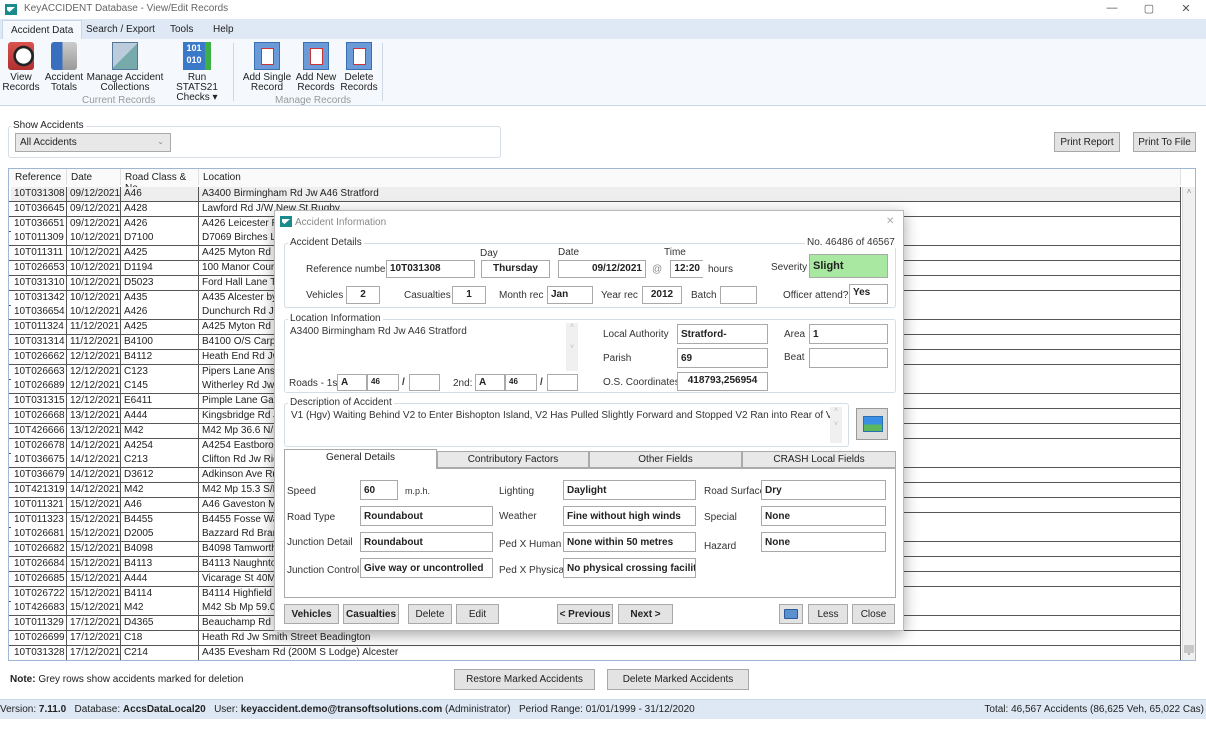 This screenshot has height=731, width=1206. What do you see at coordinates (125, 66) in the screenshot?
I see `ribbon-button-collections: Manage Accident Collections` at bounding box center [125, 66].